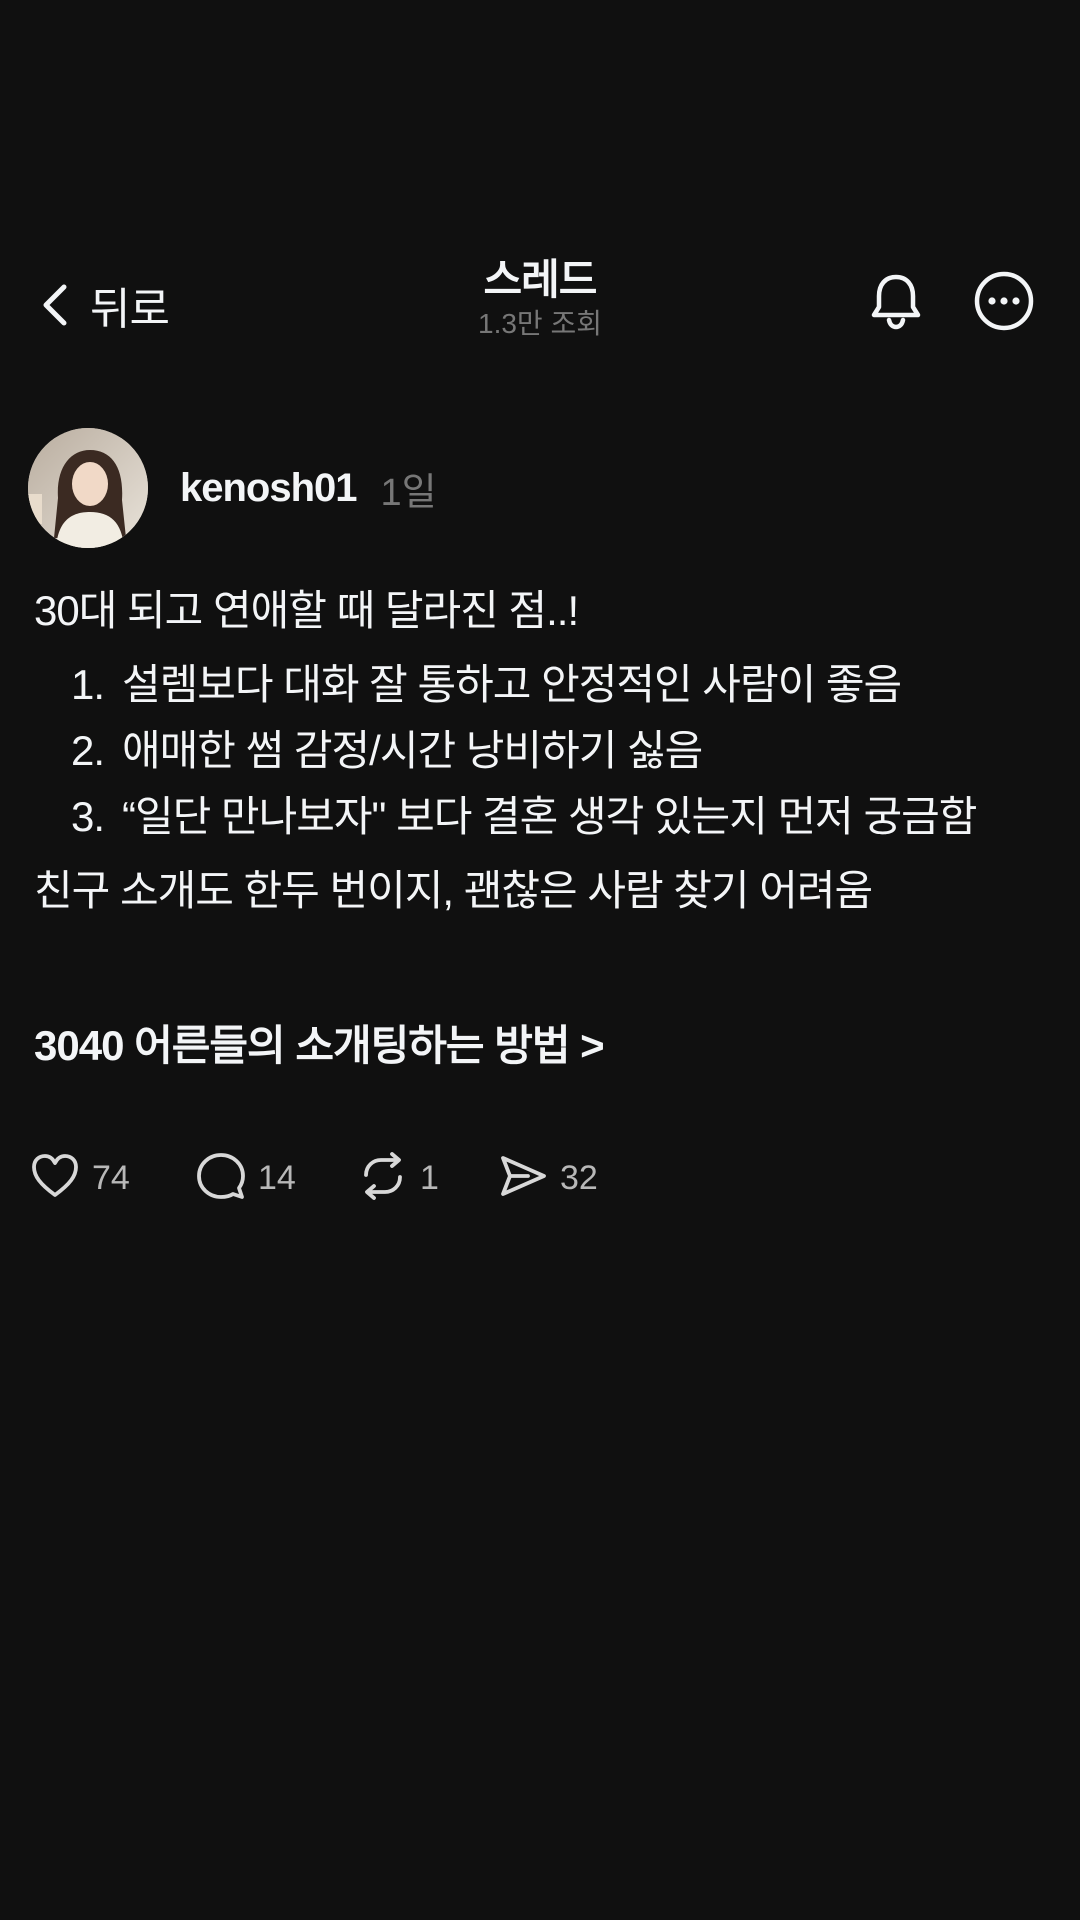 The image size is (1080, 1920). I want to click on comment-button: 14, so click(277, 1178).